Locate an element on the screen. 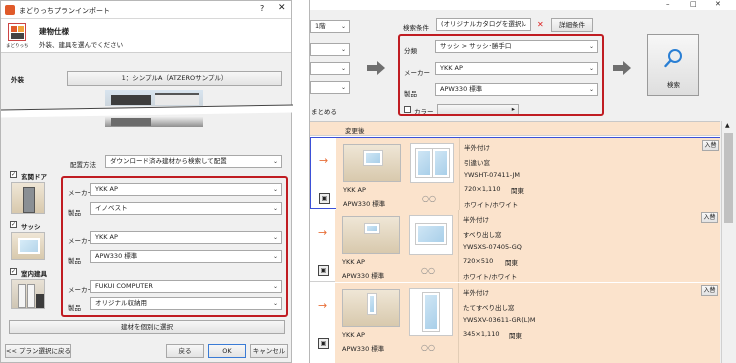 This screenshot has height=363, width=736. placement-dropdown: ダウンロード済み建材から検索して配置 ⌄ is located at coordinates (193, 161).